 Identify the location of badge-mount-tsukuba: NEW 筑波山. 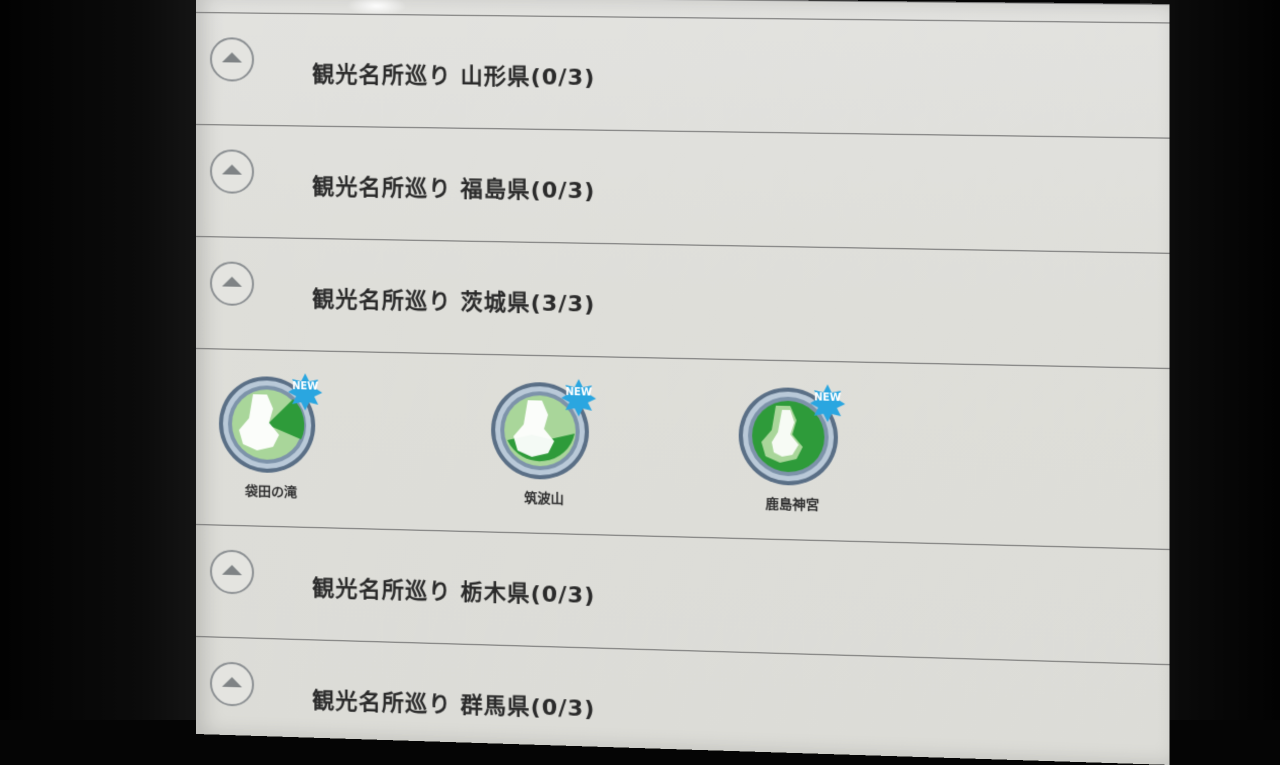
(544, 440).